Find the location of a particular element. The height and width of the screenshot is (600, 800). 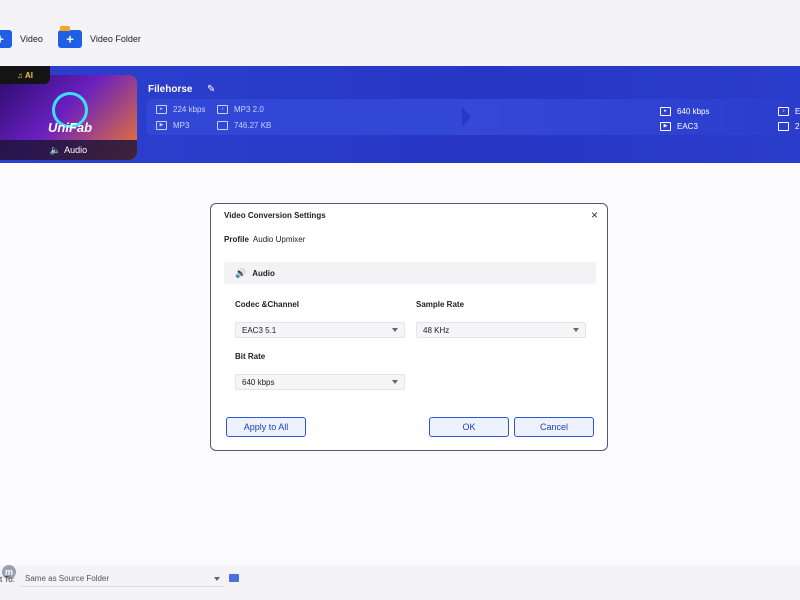

output-folder-select: Same as Source Folder is located at coordinates (122, 579).